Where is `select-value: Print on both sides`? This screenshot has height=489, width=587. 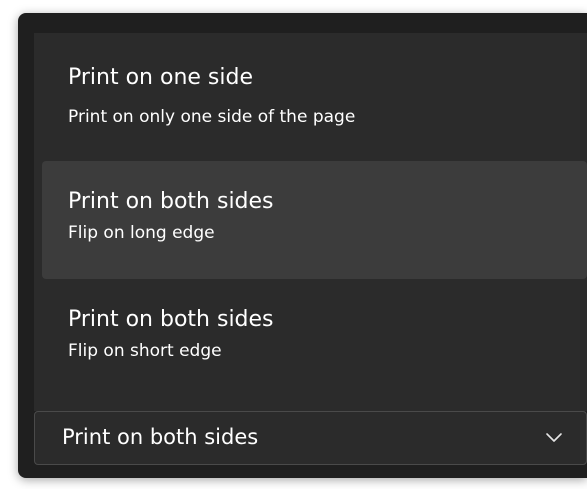
select-value: Print on both sides is located at coordinates (160, 437).